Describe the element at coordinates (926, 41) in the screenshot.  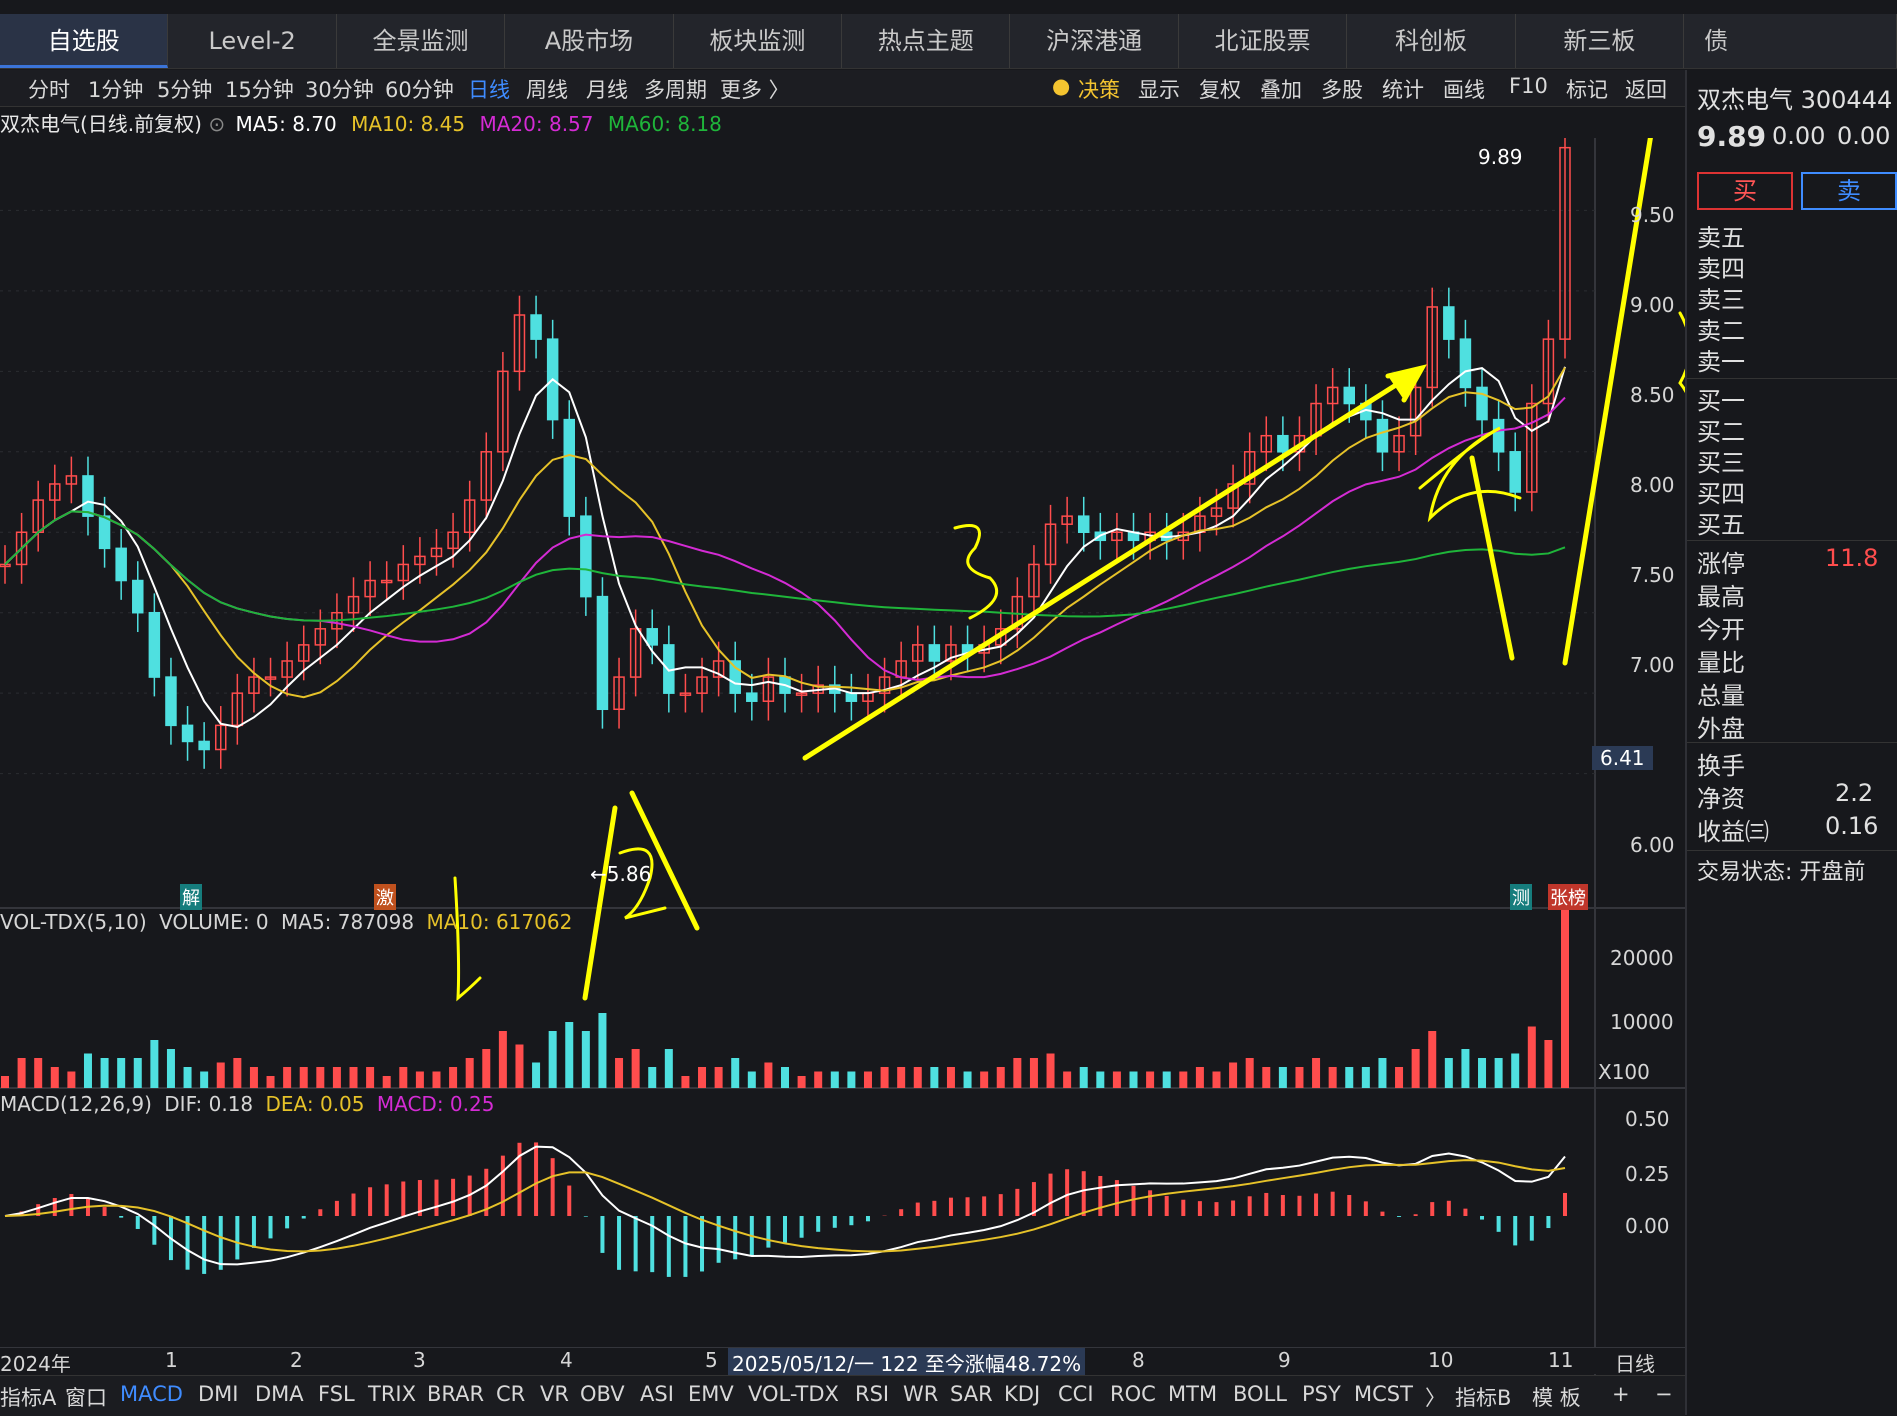
I see `tab-hot-topic: 热点主题` at that location.